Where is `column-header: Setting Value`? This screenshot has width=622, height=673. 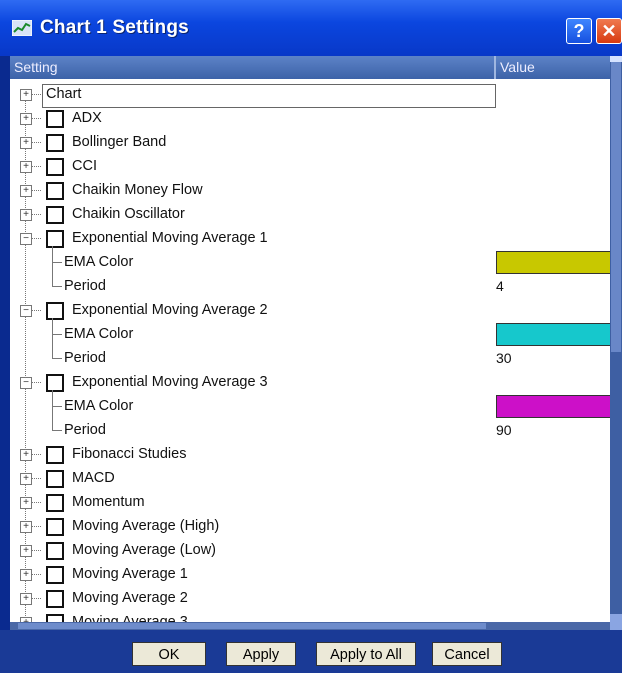
column-header: Setting Value is located at coordinates (310, 67).